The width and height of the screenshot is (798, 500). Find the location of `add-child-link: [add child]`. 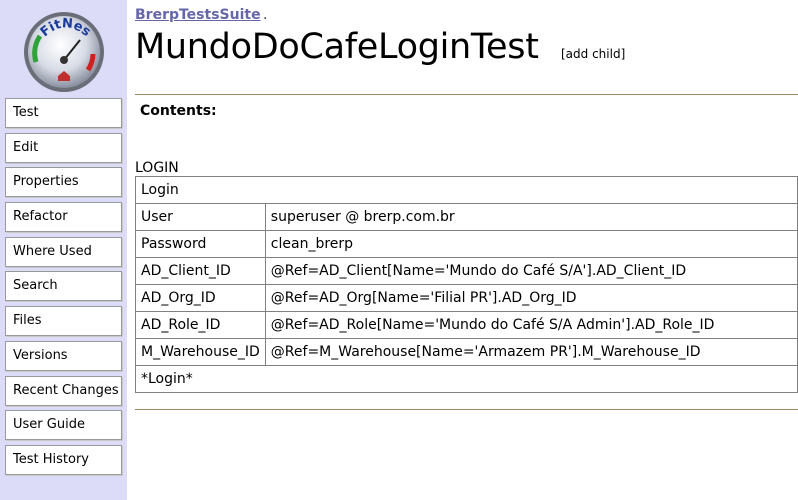

add-child-link: [add child] is located at coordinates (593, 54).